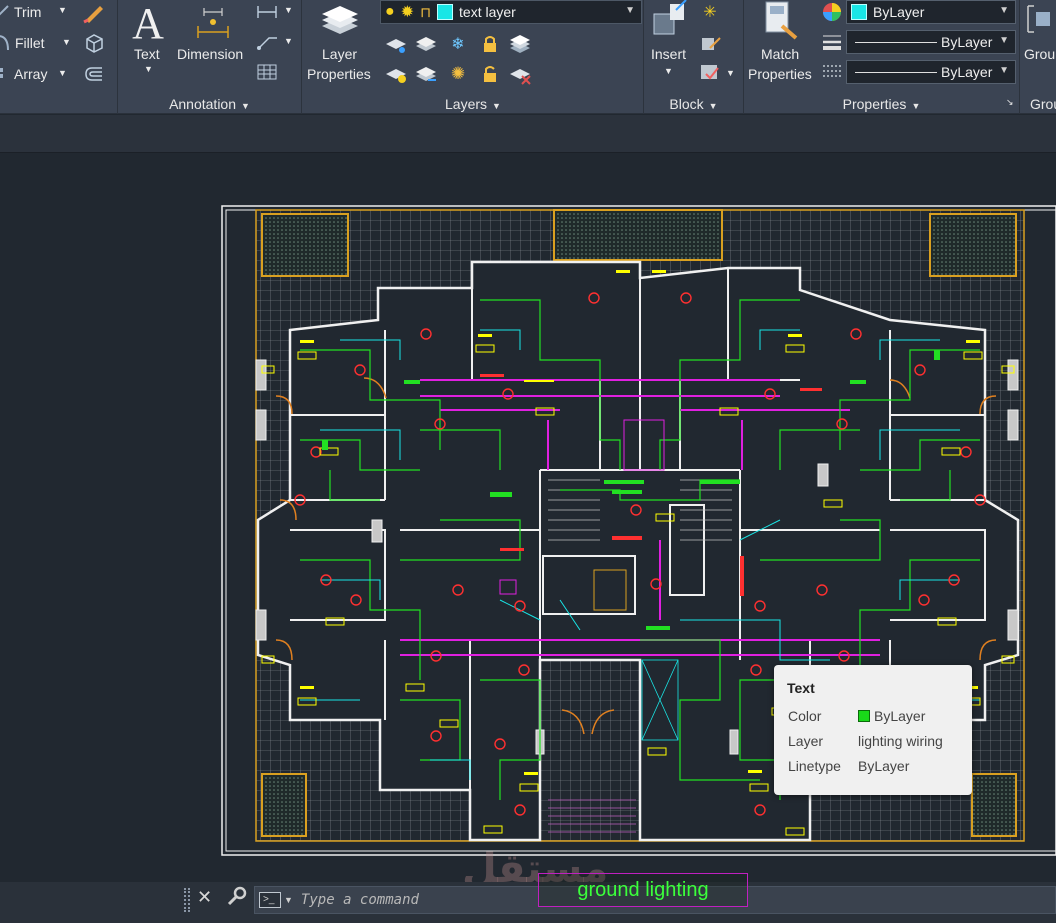 This screenshot has width=1056, height=923. What do you see at coordinates (1004, 70) in the screenshot?
I see `linetype-dropdown-caret-icon: ▼` at bounding box center [1004, 70].